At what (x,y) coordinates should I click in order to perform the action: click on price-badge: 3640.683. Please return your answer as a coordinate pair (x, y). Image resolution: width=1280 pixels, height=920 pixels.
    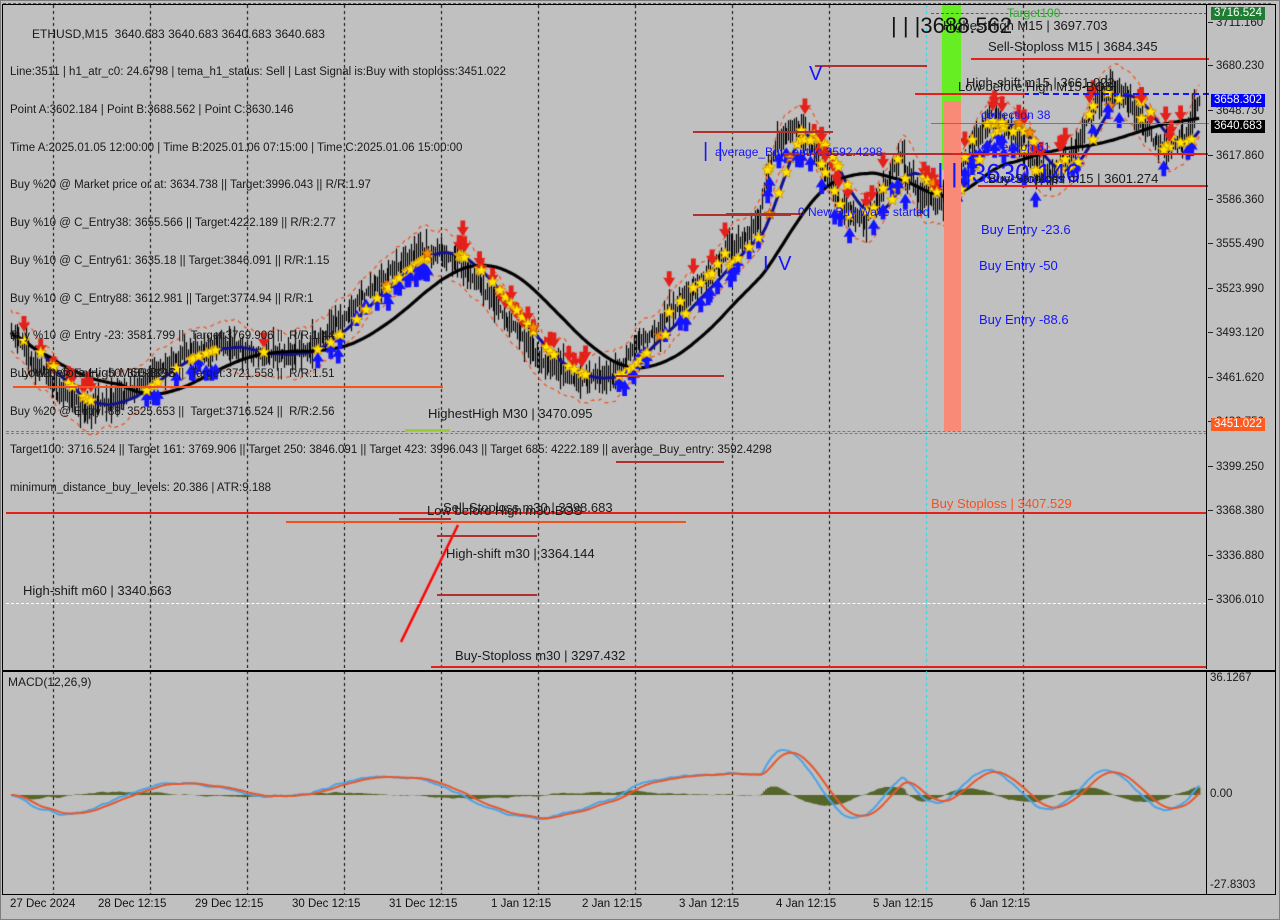
    Looking at the image, I should click on (1238, 126).